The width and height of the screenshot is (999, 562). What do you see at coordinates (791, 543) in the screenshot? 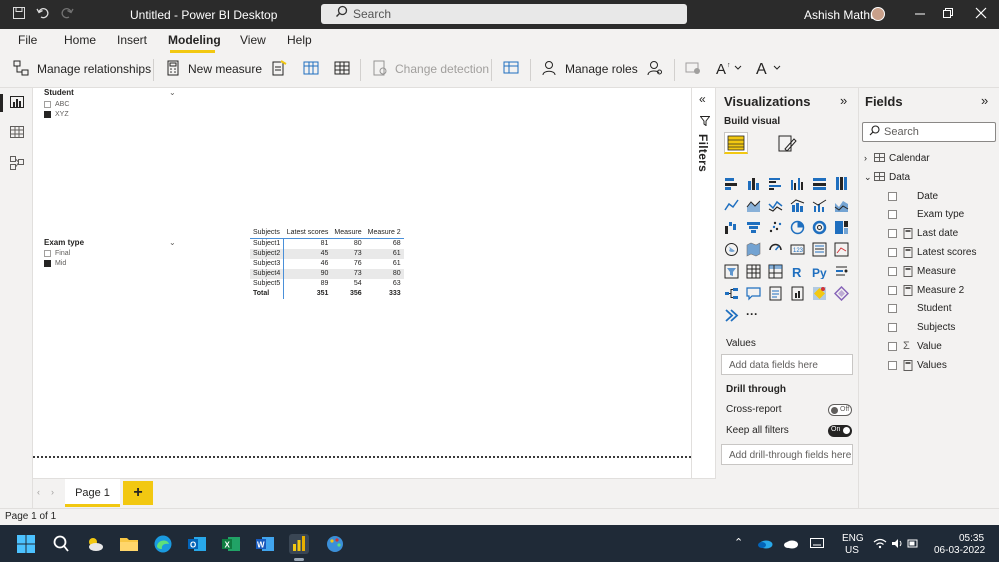
I see `cloud-icon` at bounding box center [791, 543].